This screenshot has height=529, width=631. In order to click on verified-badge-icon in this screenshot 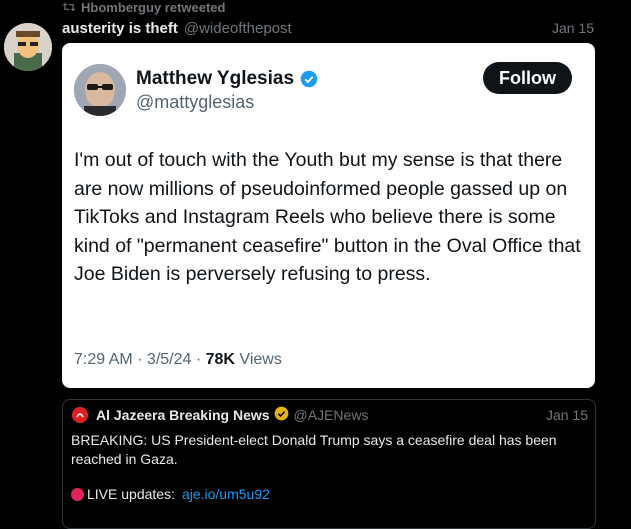, I will do `click(309, 79)`.